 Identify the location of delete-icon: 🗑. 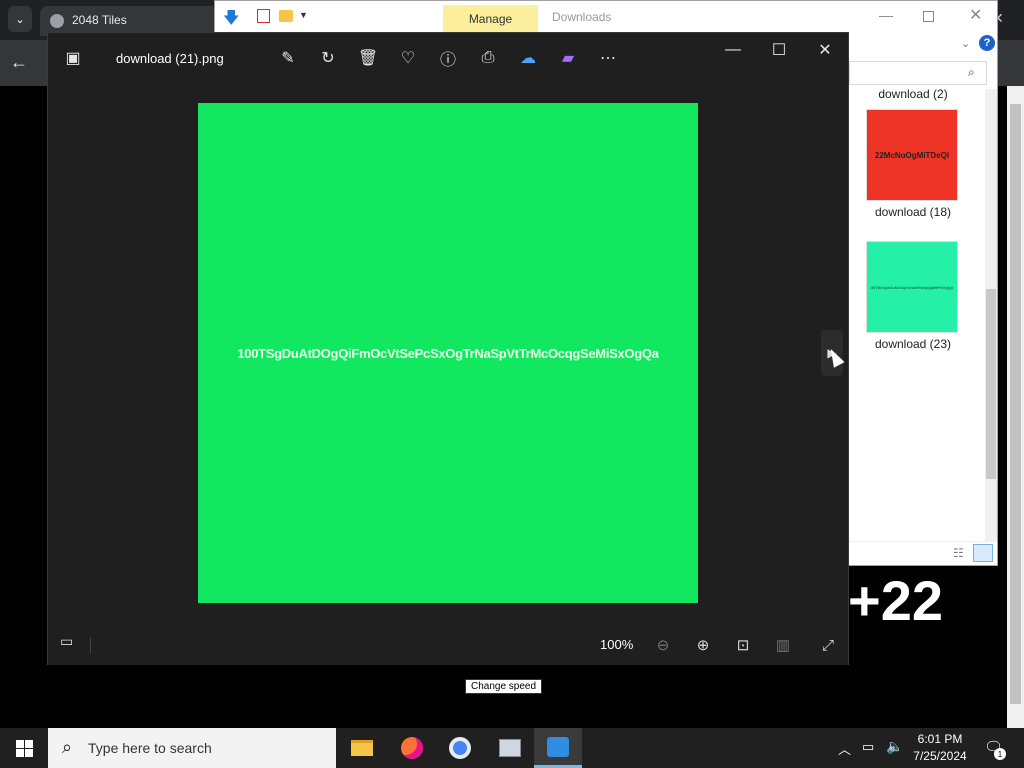
(368, 58).